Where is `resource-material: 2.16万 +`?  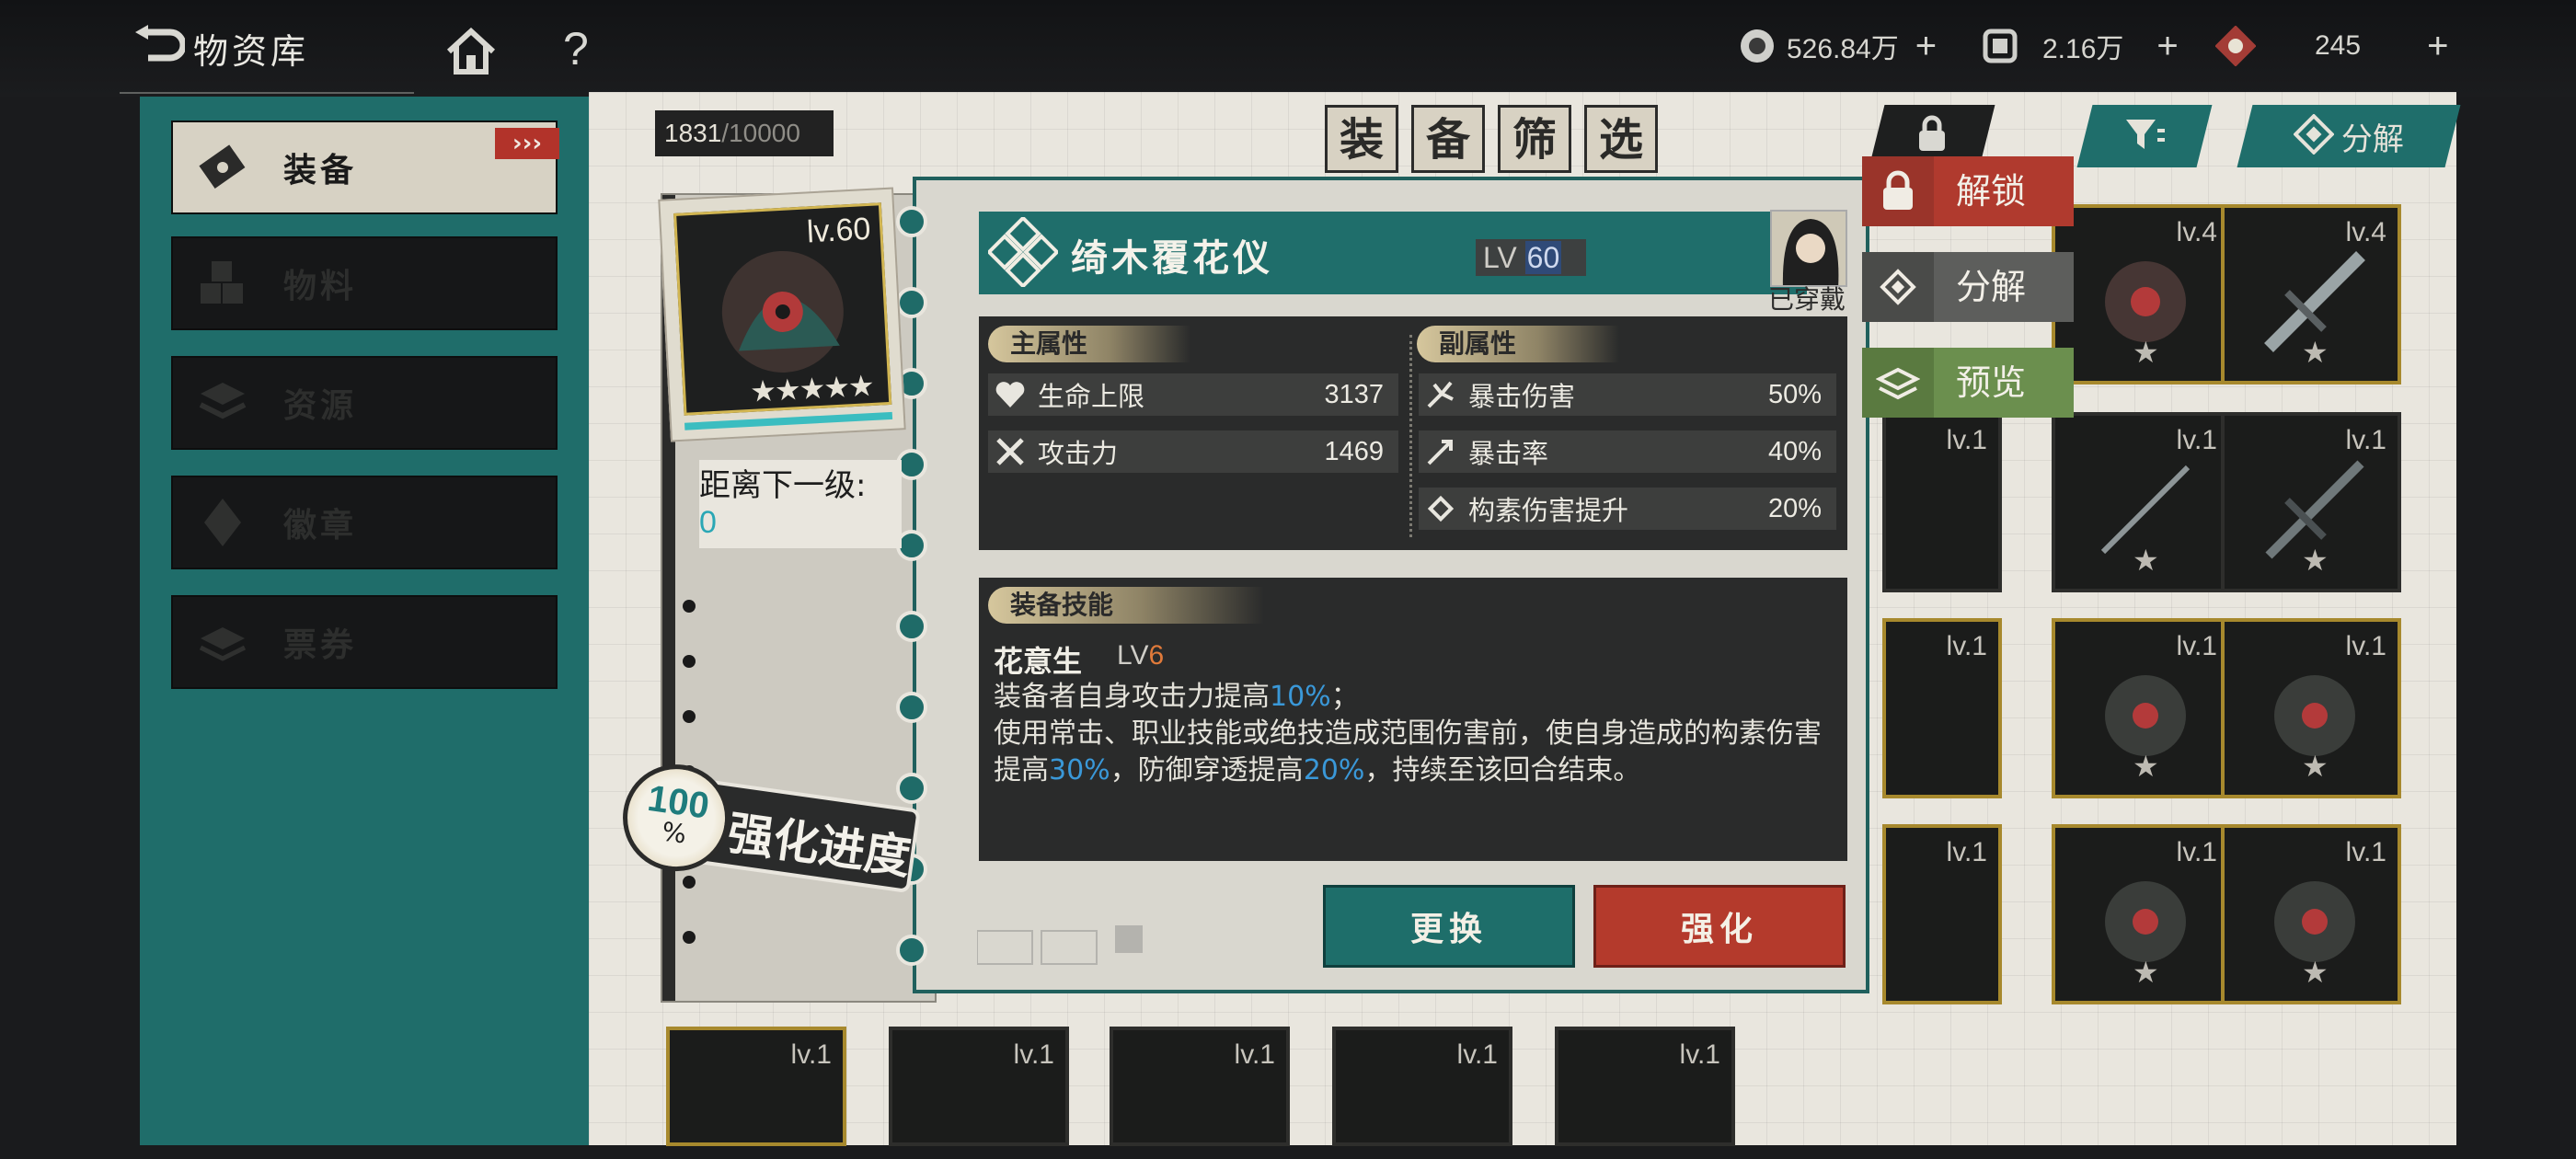 resource-material: 2.16万 + is located at coordinates (2079, 46).